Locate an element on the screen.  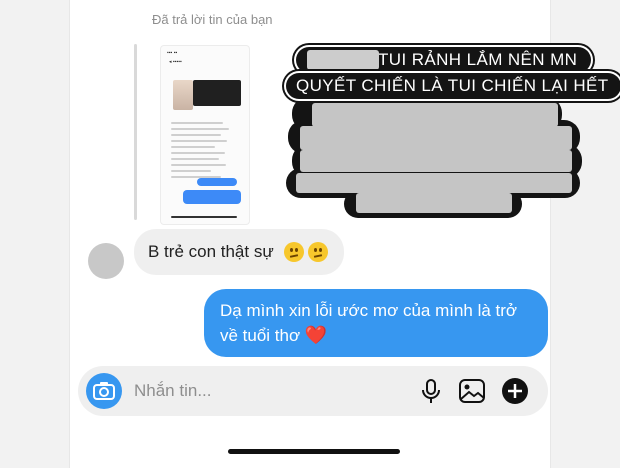
received-message-text: B trẻ con thật sự is located at coordinates (211, 251).